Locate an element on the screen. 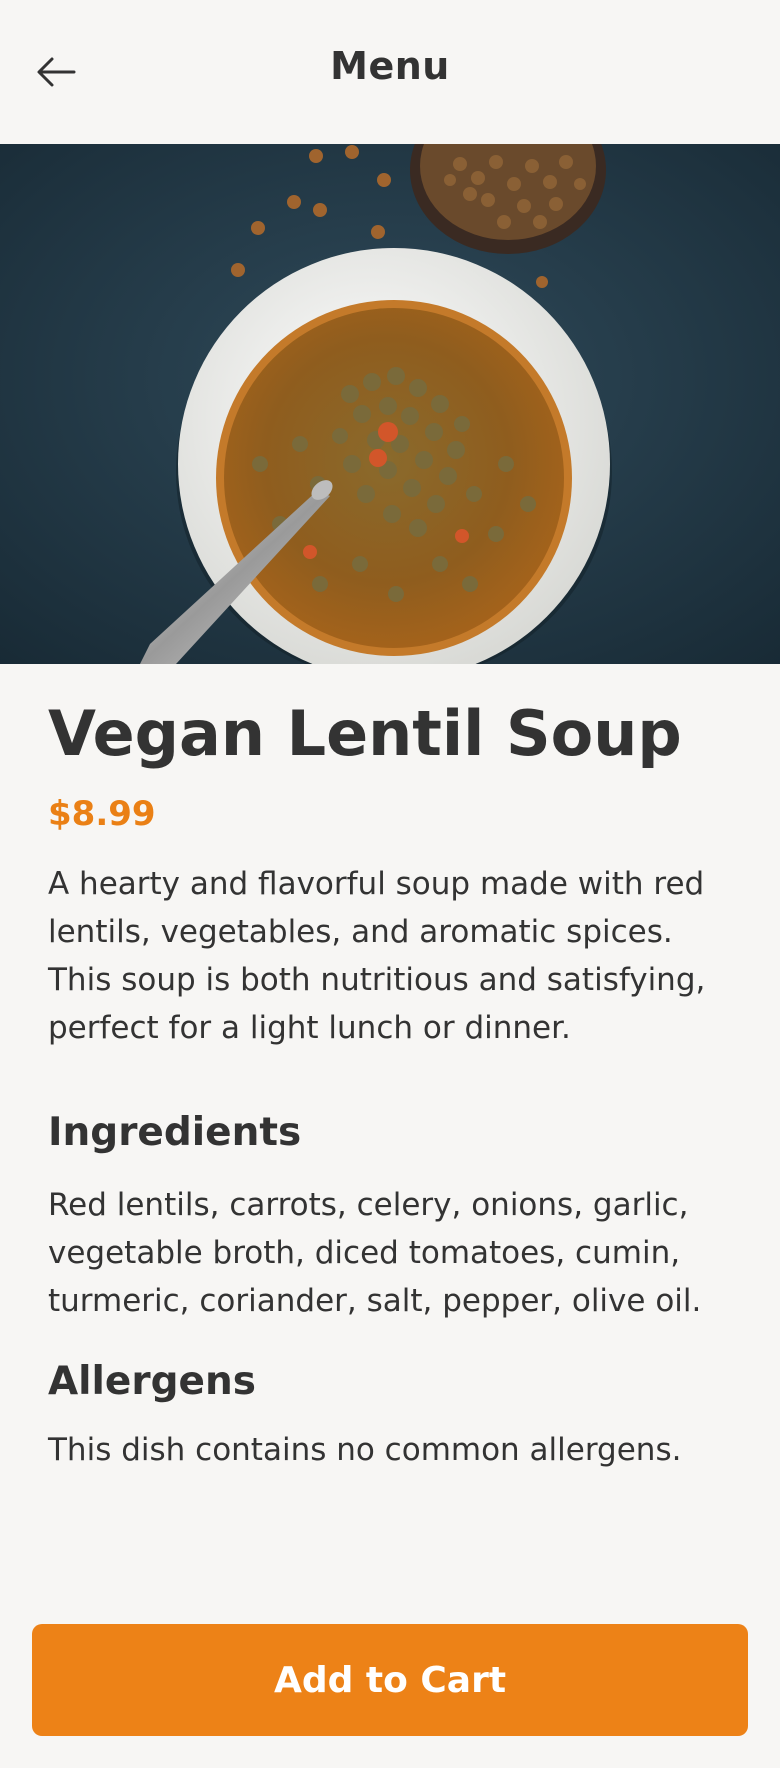 Image resolution: width=780 pixels, height=1768 pixels. dish-price: $8.99 is located at coordinates (102, 814).